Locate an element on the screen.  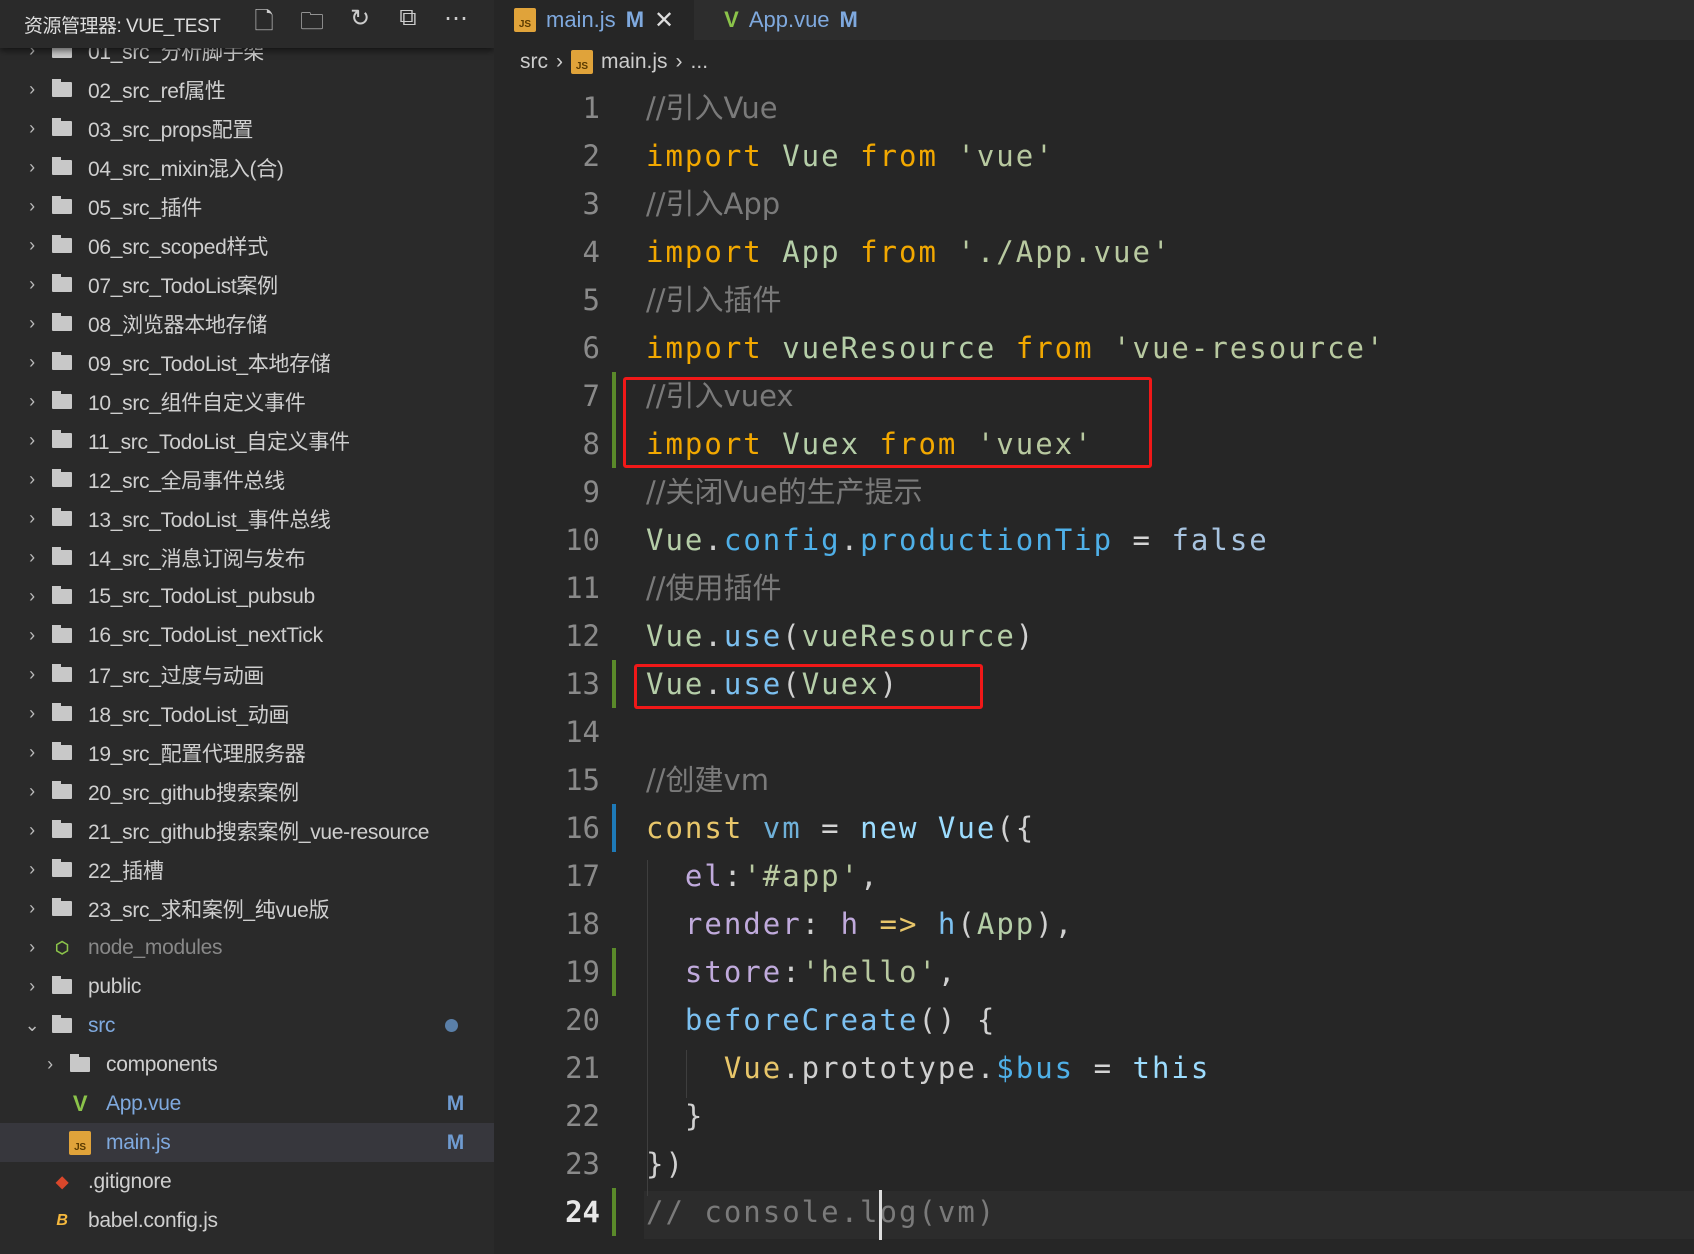
tree-item: Bbabel.config.js is located at coordinates (247, 1220).